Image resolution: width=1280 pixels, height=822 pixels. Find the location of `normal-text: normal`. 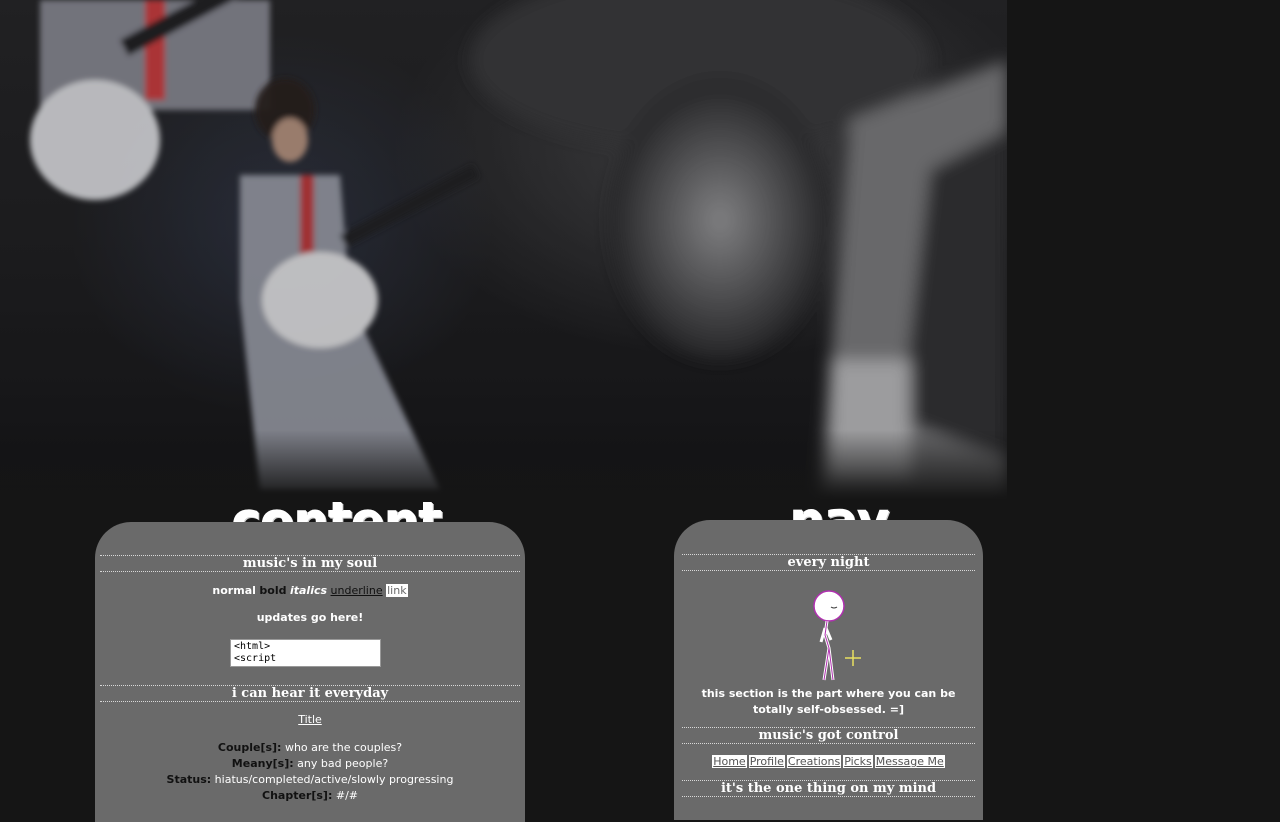

normal-text: normal is located at coordinates (234, 590).